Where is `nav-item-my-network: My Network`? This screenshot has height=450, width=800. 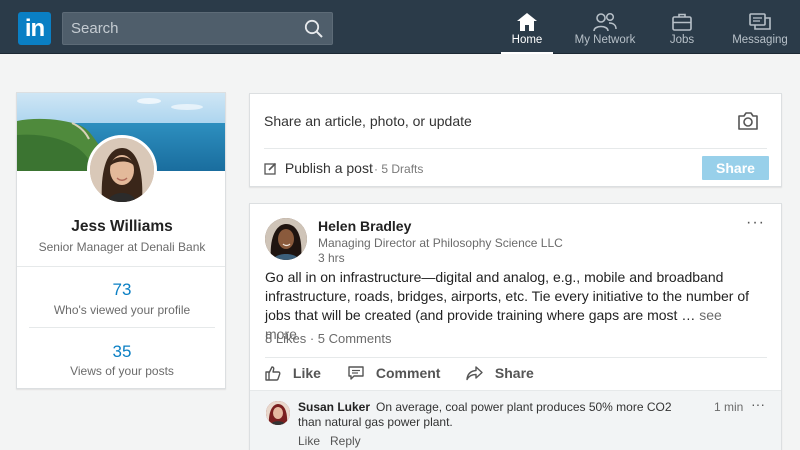
nav-item-my-network: My Network is located at coordinates (605, 31).